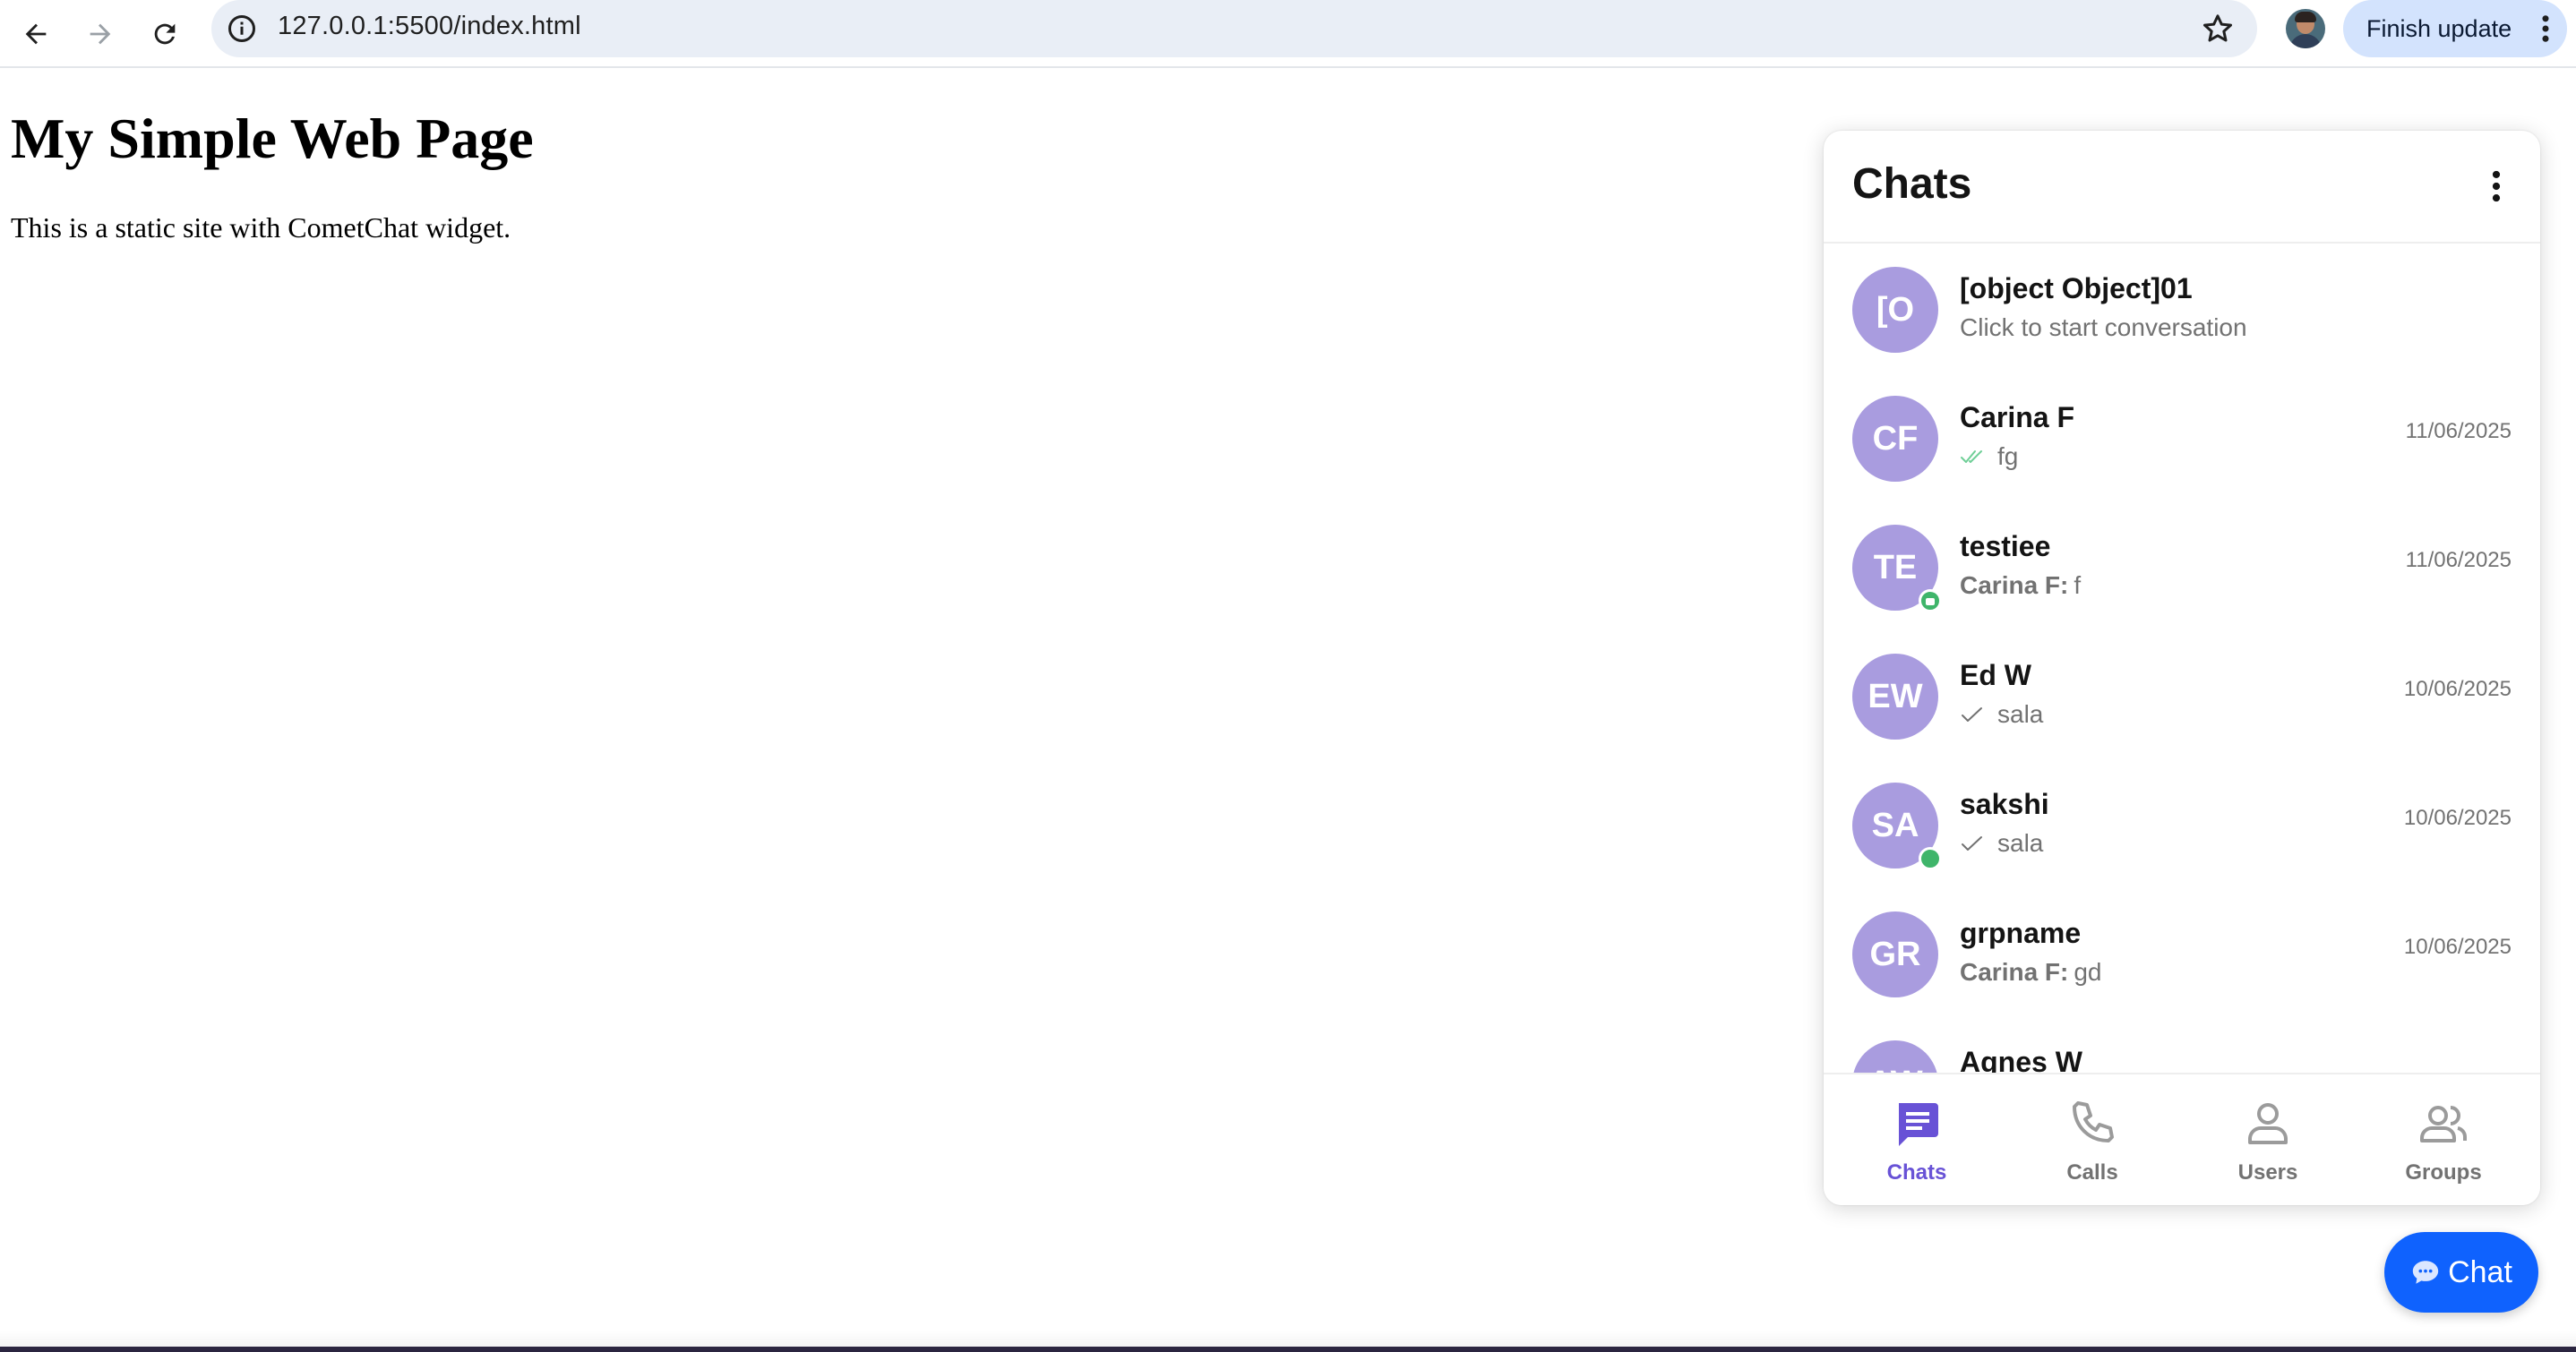  Describe the element at coordinates (2005, 546) in the screenshot. I see `conversation-name: testiee` at that location.